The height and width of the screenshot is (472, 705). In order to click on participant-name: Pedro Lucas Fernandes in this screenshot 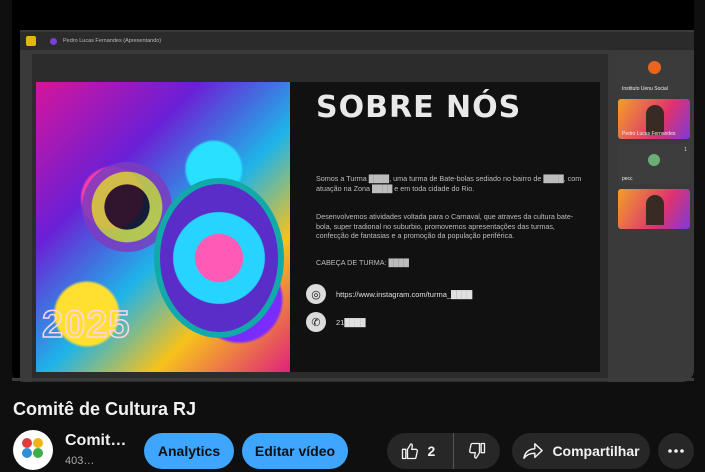, I will do `click(649, 134)`.